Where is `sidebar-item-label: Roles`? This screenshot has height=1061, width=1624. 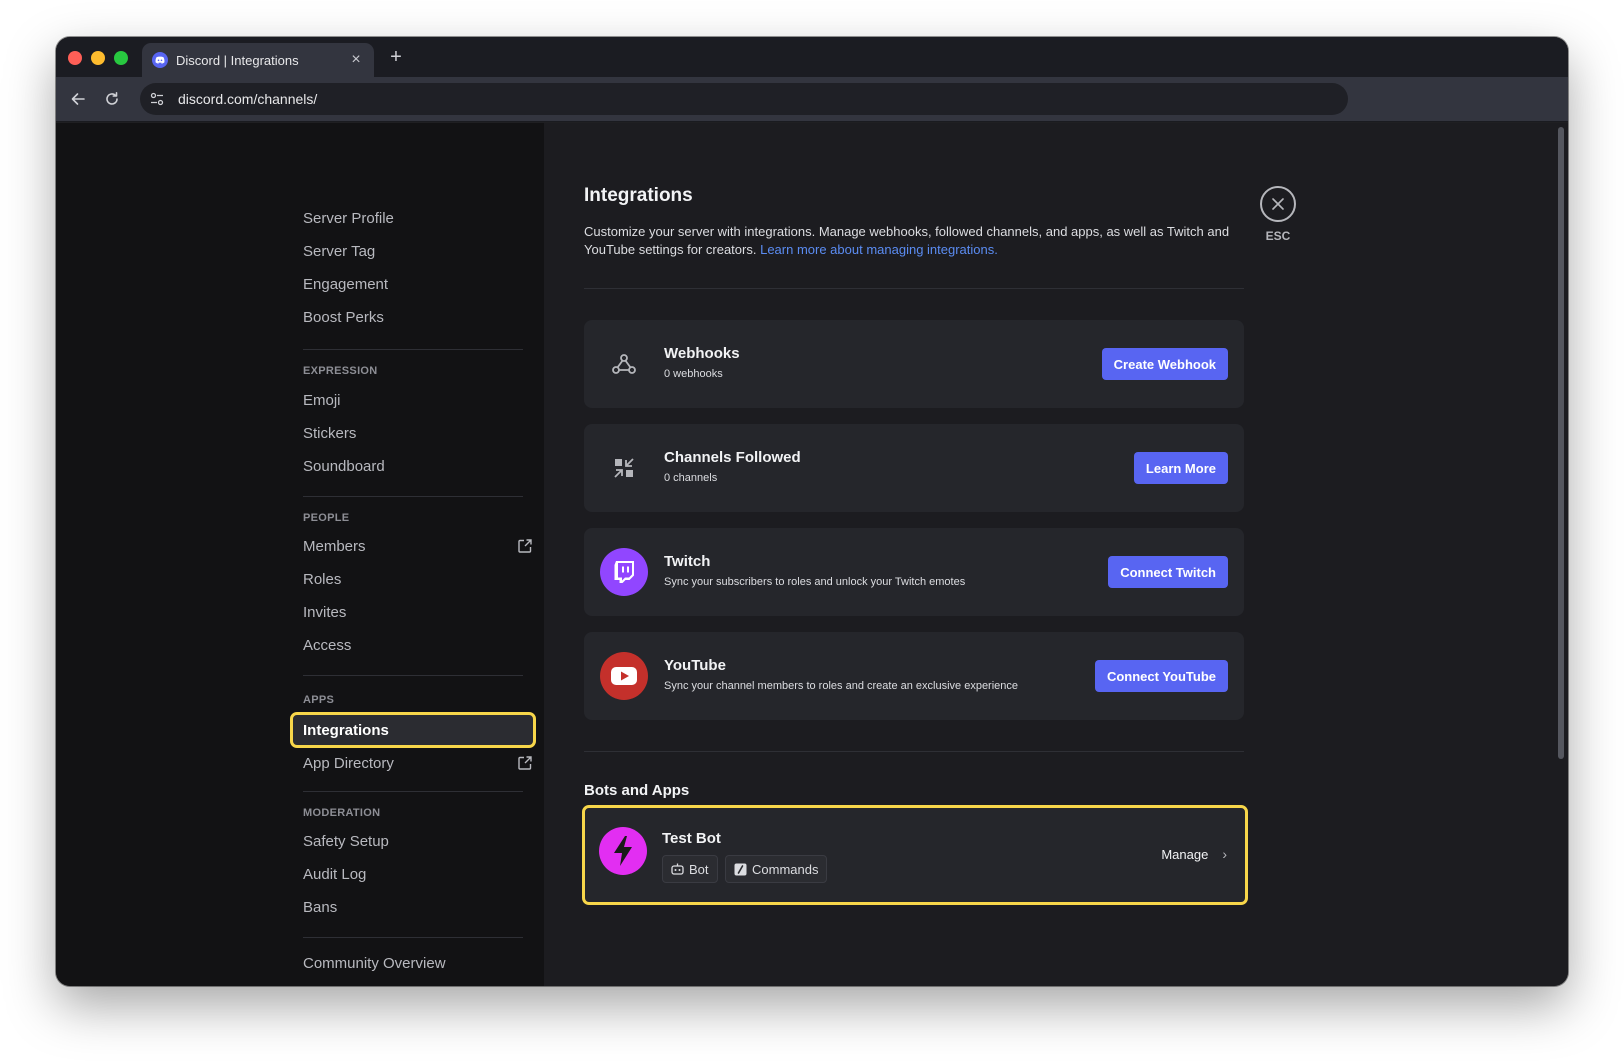 sidebar-item-label: Roles is located at coordinates (322, 579).